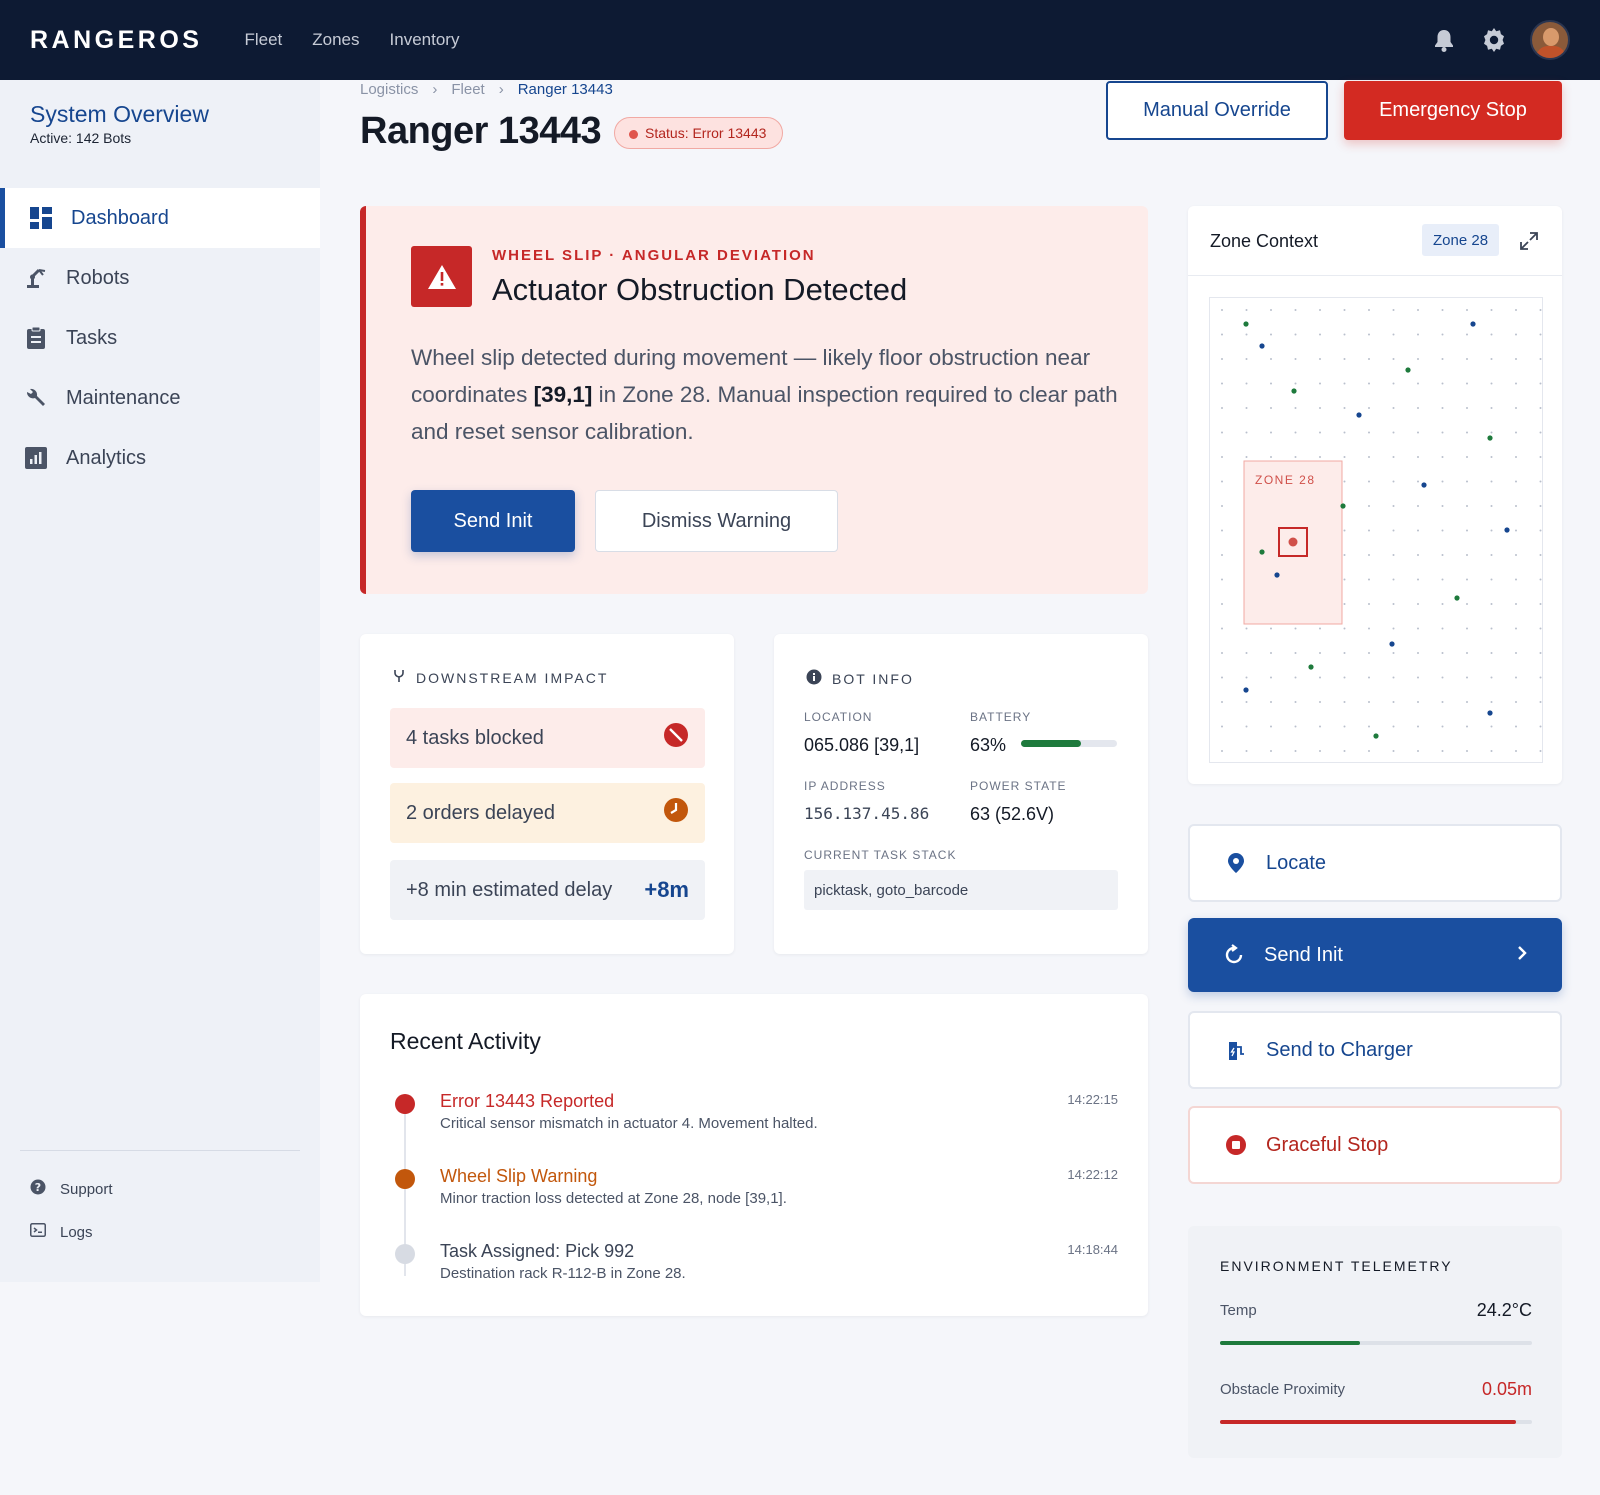 This screenshot has height=1495, width=1600. What do you see at coordinates (565, 89) in the screenshot?
I see `breadcrumb-current: Ranger 13443` at bounding box center [565, 89].